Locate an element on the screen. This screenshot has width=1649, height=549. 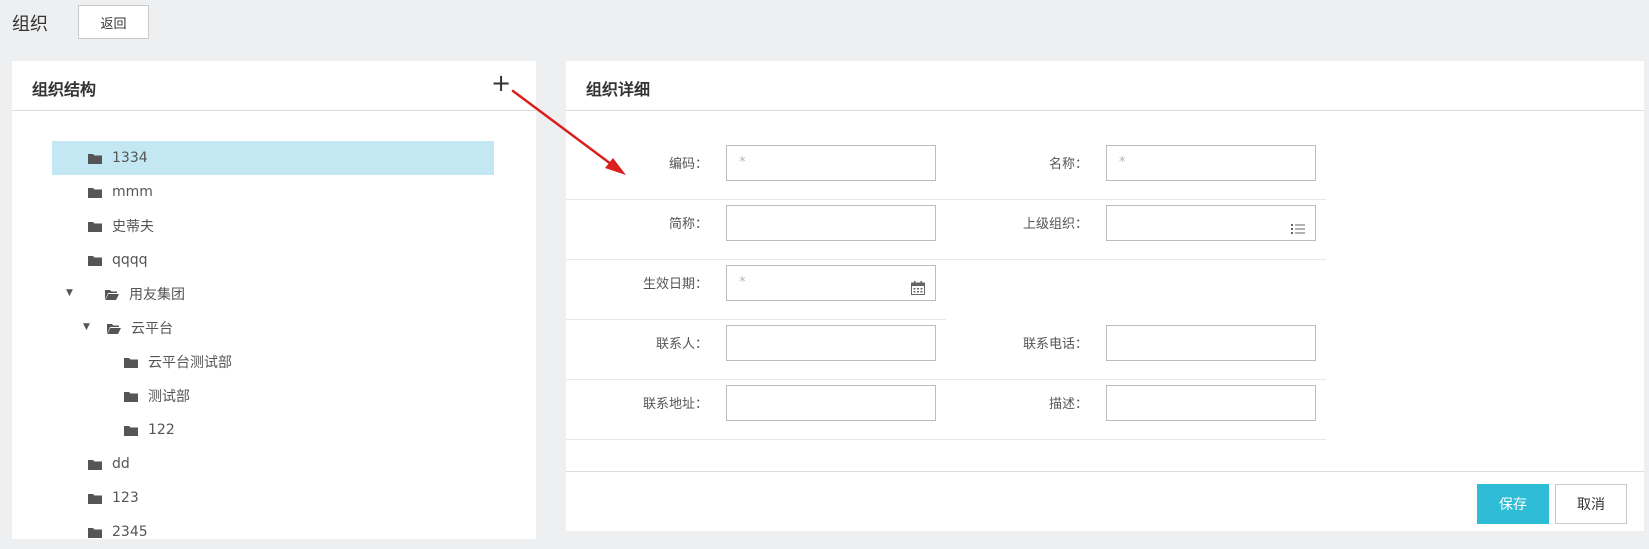
tree-node-label: 122 is located at coordinates (161, 430).